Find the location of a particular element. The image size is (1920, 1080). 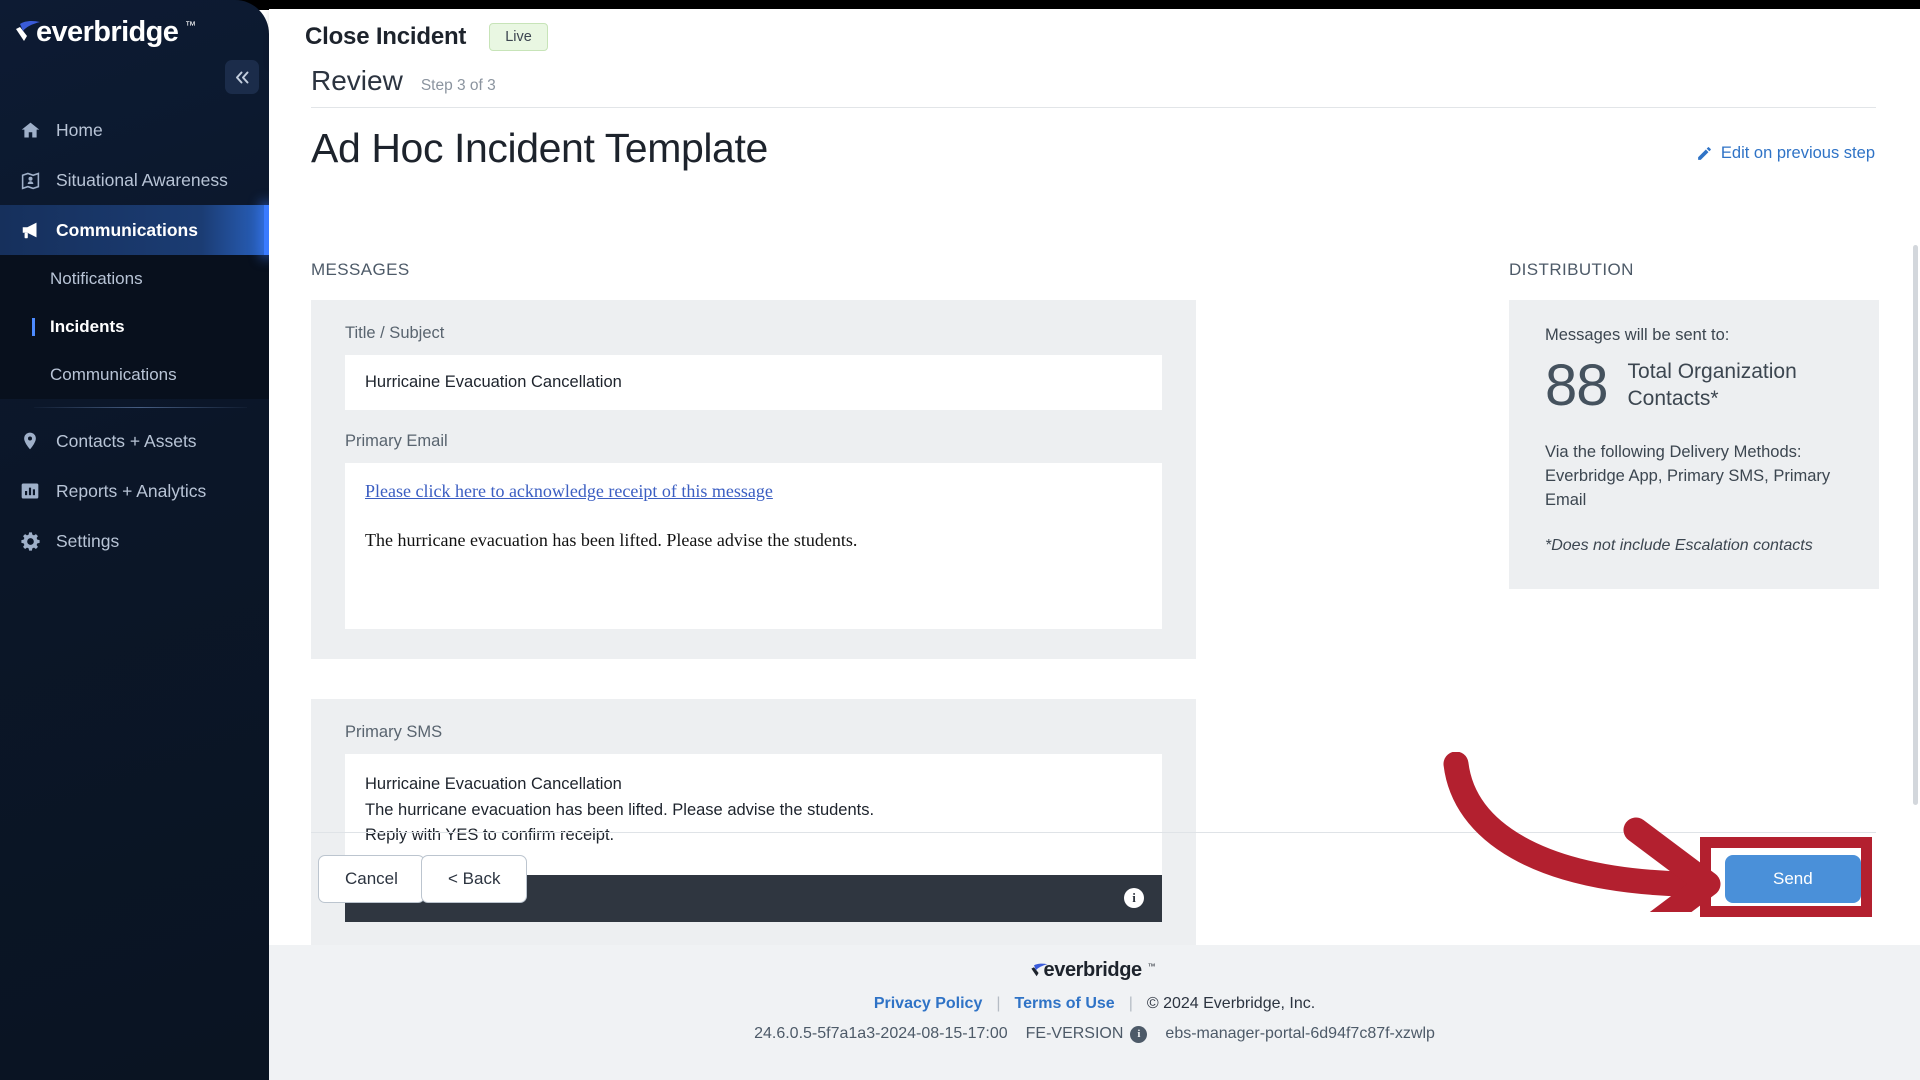

page-title: Ad Hoc Incident Template is located at coordinates (539, 148).